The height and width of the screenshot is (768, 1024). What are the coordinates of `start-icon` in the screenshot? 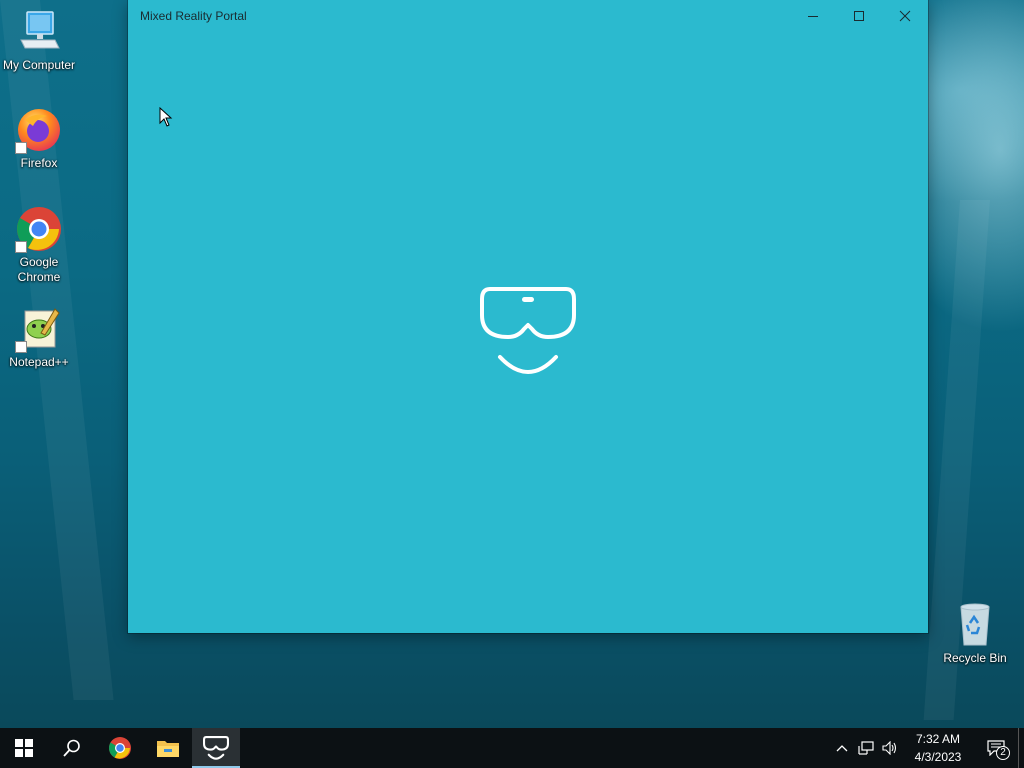 It's located at (24, 748).